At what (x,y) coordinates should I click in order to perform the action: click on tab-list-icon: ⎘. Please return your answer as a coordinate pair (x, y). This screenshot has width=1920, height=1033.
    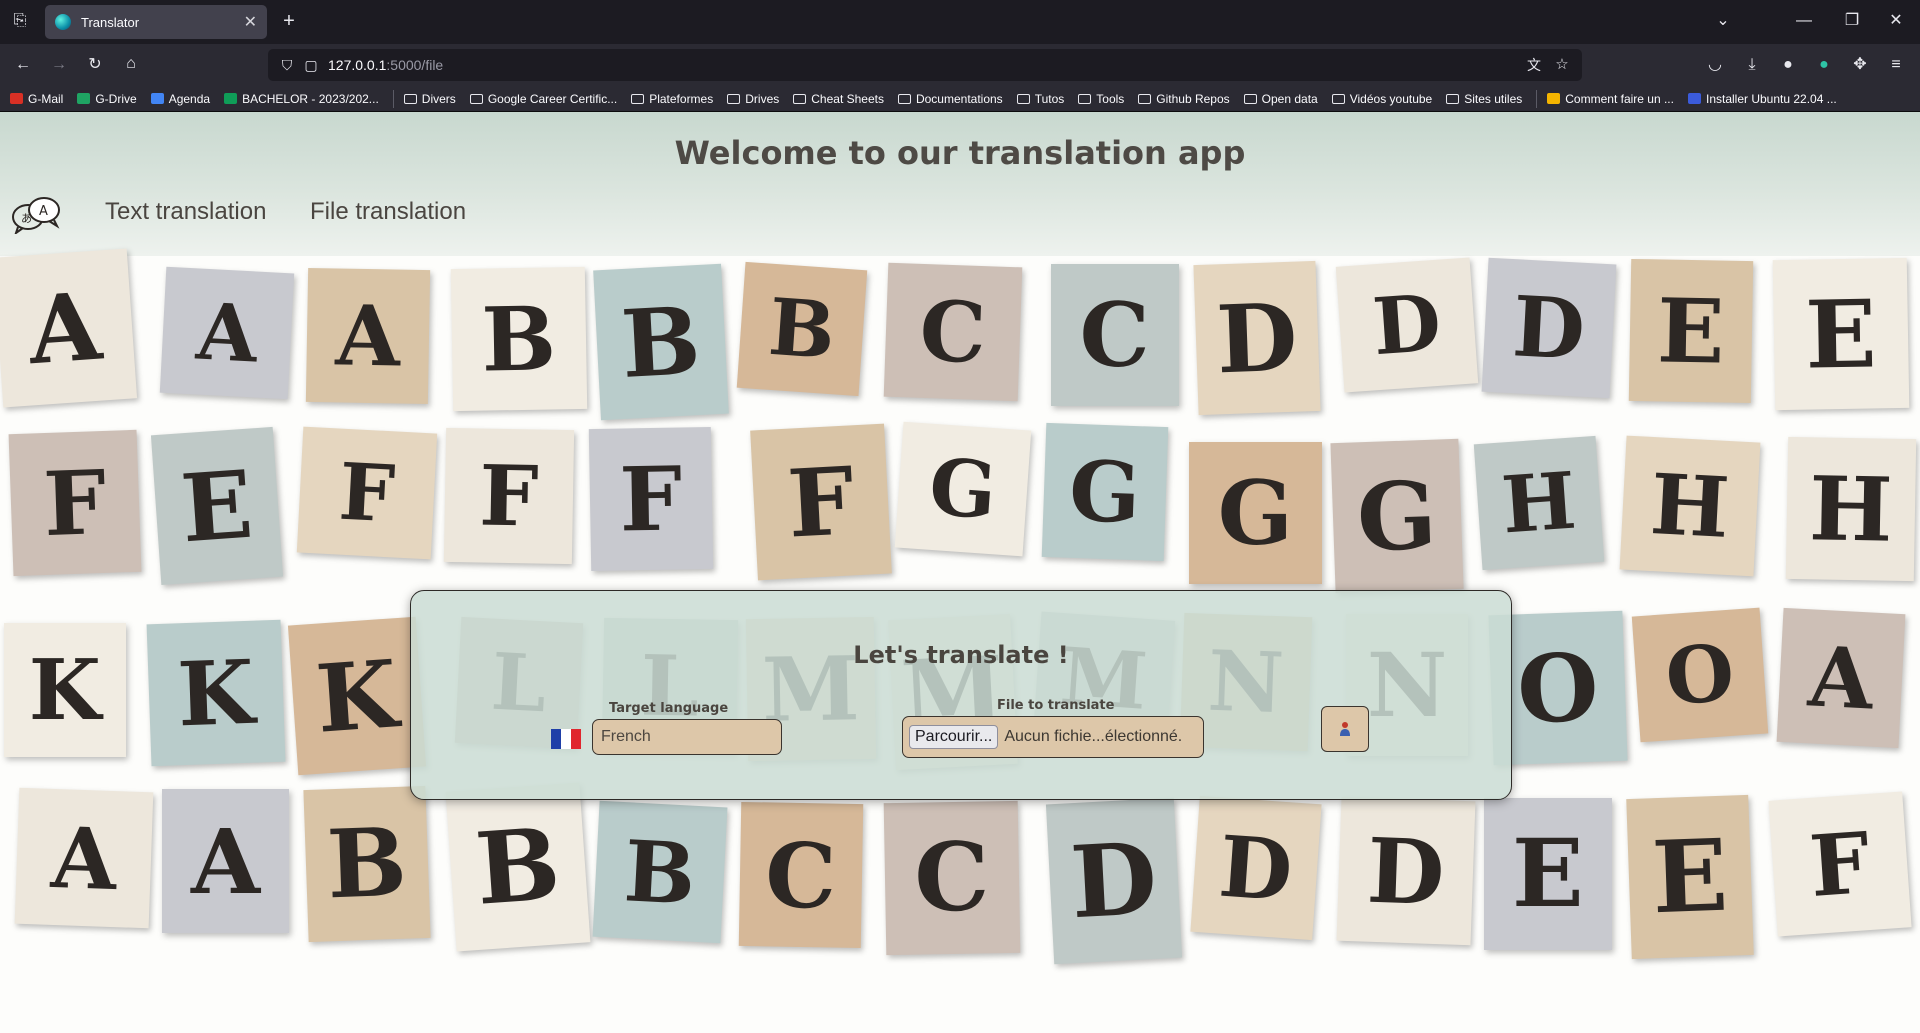
    Looking at the image, I should click on (20, 21).